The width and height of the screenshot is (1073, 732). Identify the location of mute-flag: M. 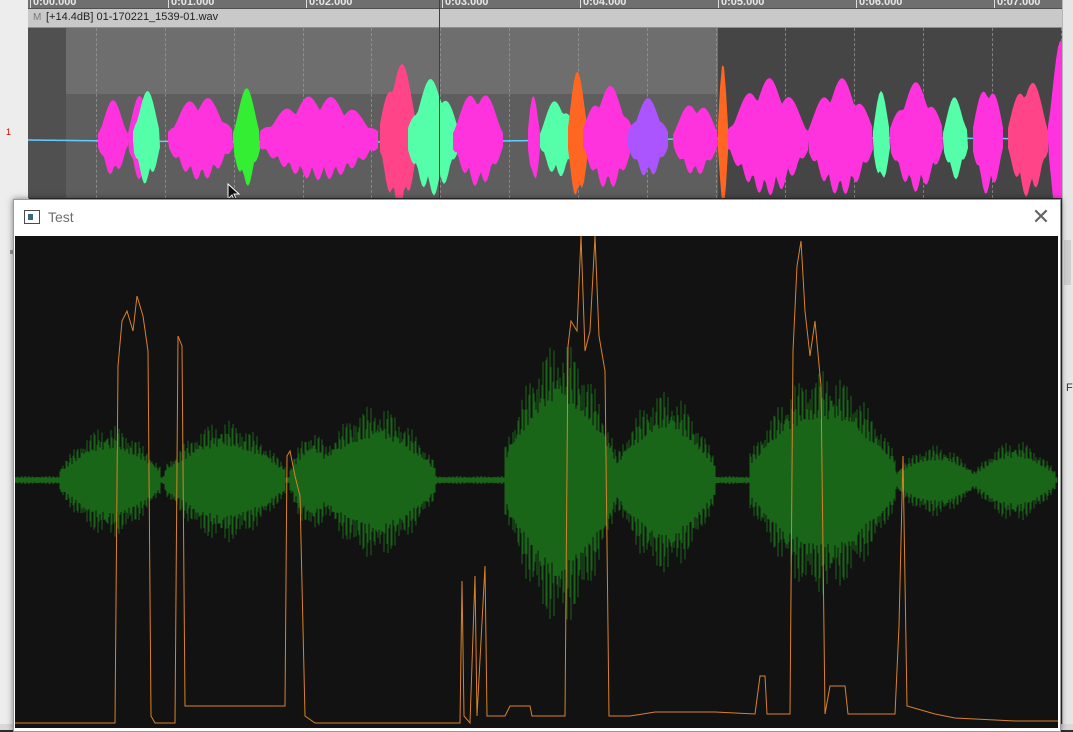
(37, 17).